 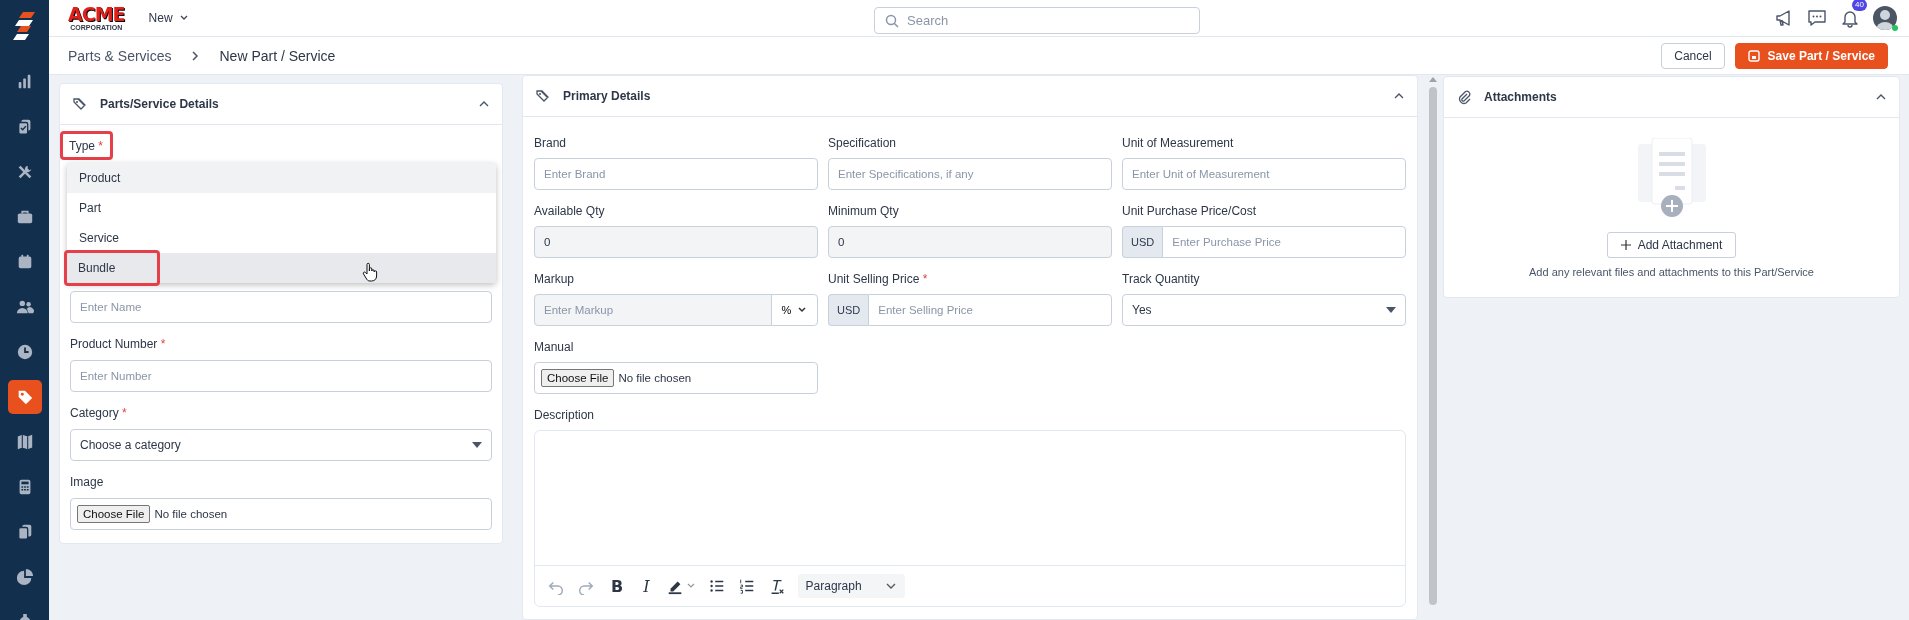 What do you see at coordinates (168, 18) in the screenshot?
I see `new-menu-button: New` at bounding box center [168, 18].